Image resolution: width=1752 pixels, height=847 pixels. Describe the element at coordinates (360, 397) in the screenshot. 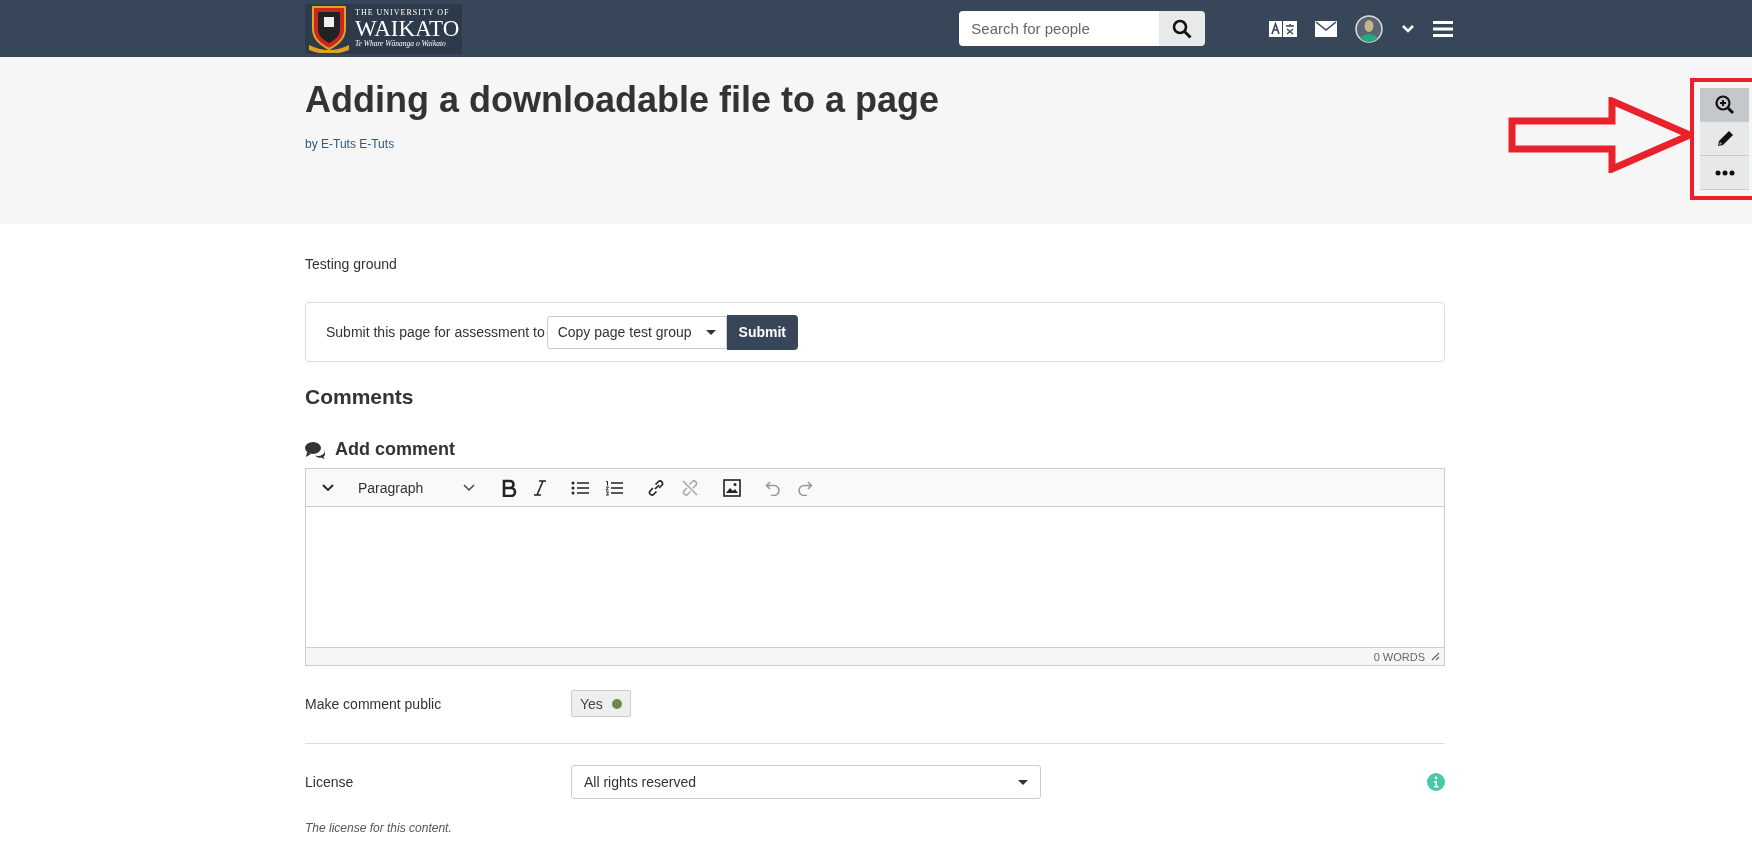

I see `section-heading: Comments` at that location.